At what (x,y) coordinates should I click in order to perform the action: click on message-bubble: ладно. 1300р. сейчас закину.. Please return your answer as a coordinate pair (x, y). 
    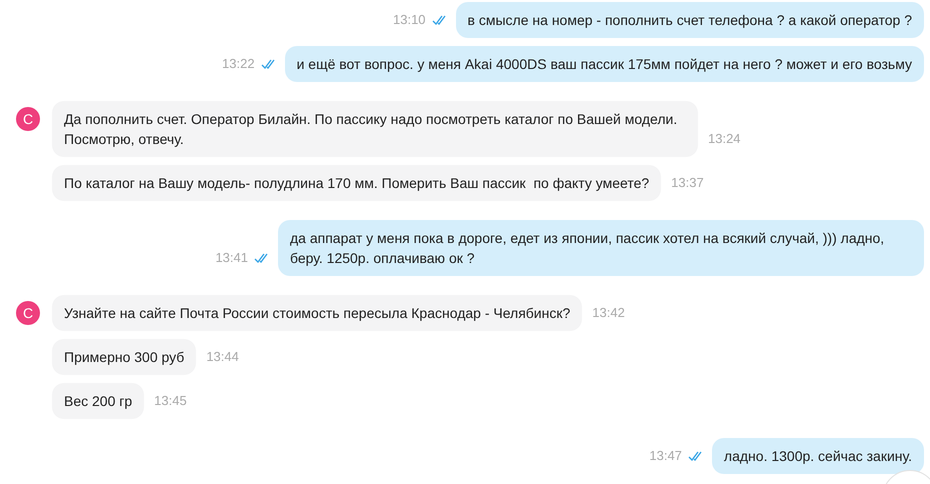
    Looking at the image, I should click on (818, 456).